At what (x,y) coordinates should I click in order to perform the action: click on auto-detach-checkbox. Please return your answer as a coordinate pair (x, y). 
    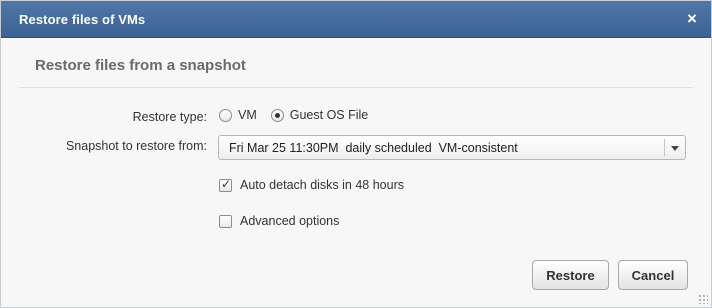
    Looking at the image, I should click on (225, 184).